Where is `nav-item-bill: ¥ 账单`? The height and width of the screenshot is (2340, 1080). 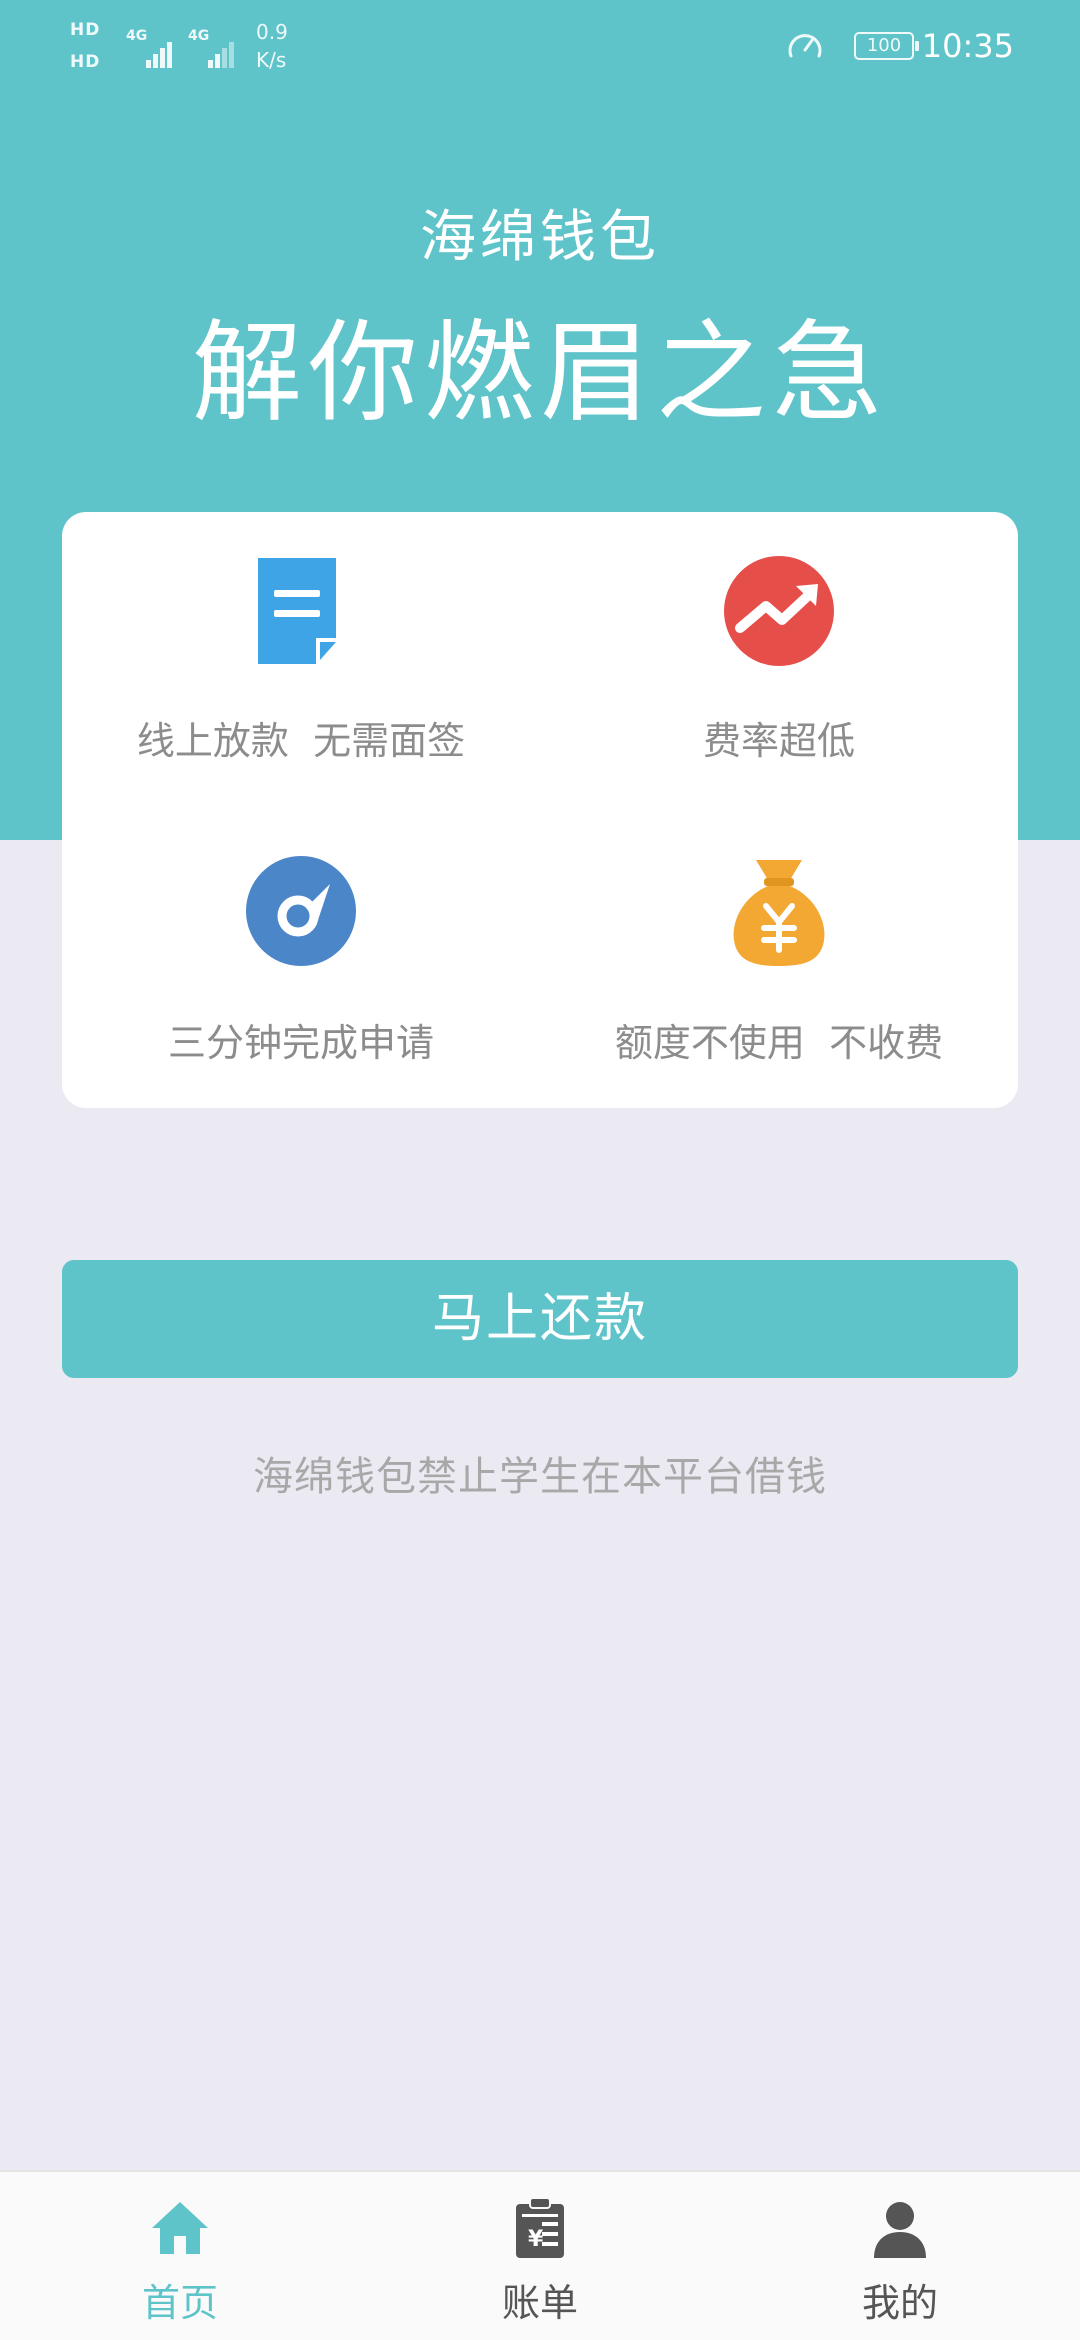
nav-item-bill: ¥ 账单 is located at coordinates (540, 2256).